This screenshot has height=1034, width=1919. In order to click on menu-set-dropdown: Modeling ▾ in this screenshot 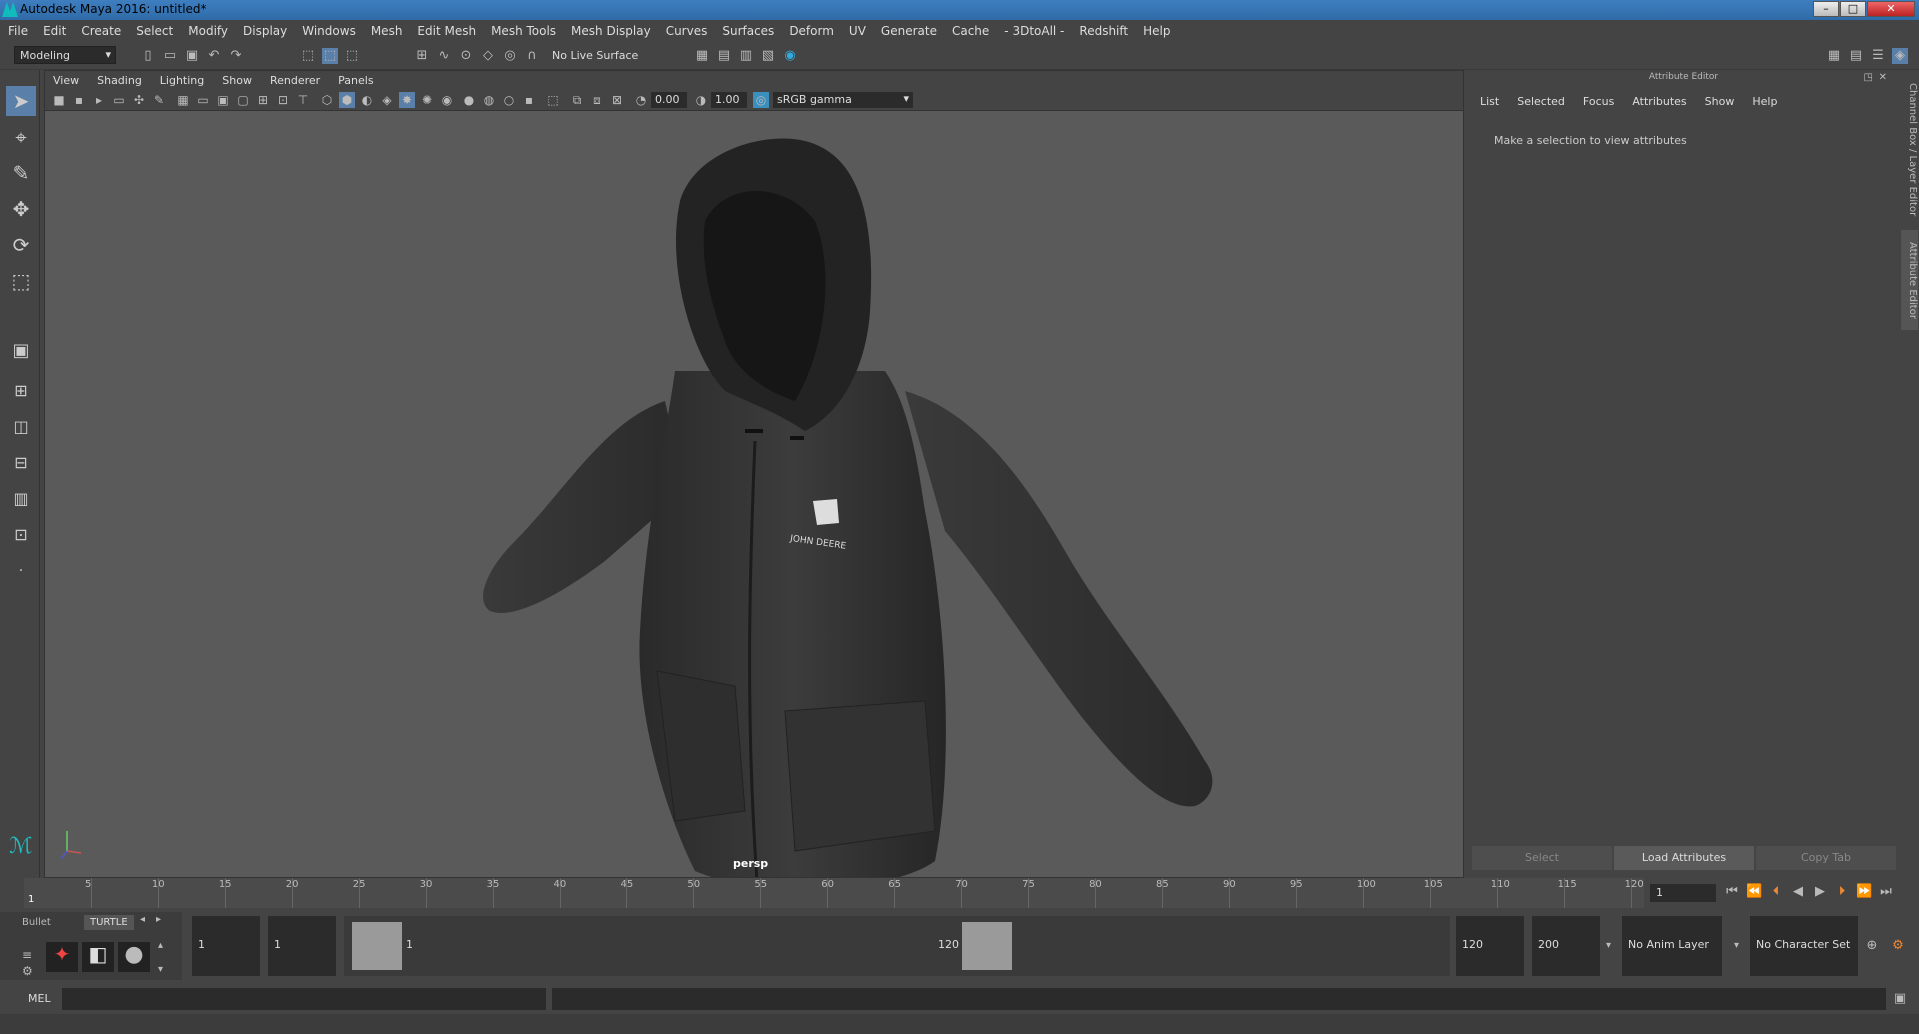, I will do `click(65, 55)`.